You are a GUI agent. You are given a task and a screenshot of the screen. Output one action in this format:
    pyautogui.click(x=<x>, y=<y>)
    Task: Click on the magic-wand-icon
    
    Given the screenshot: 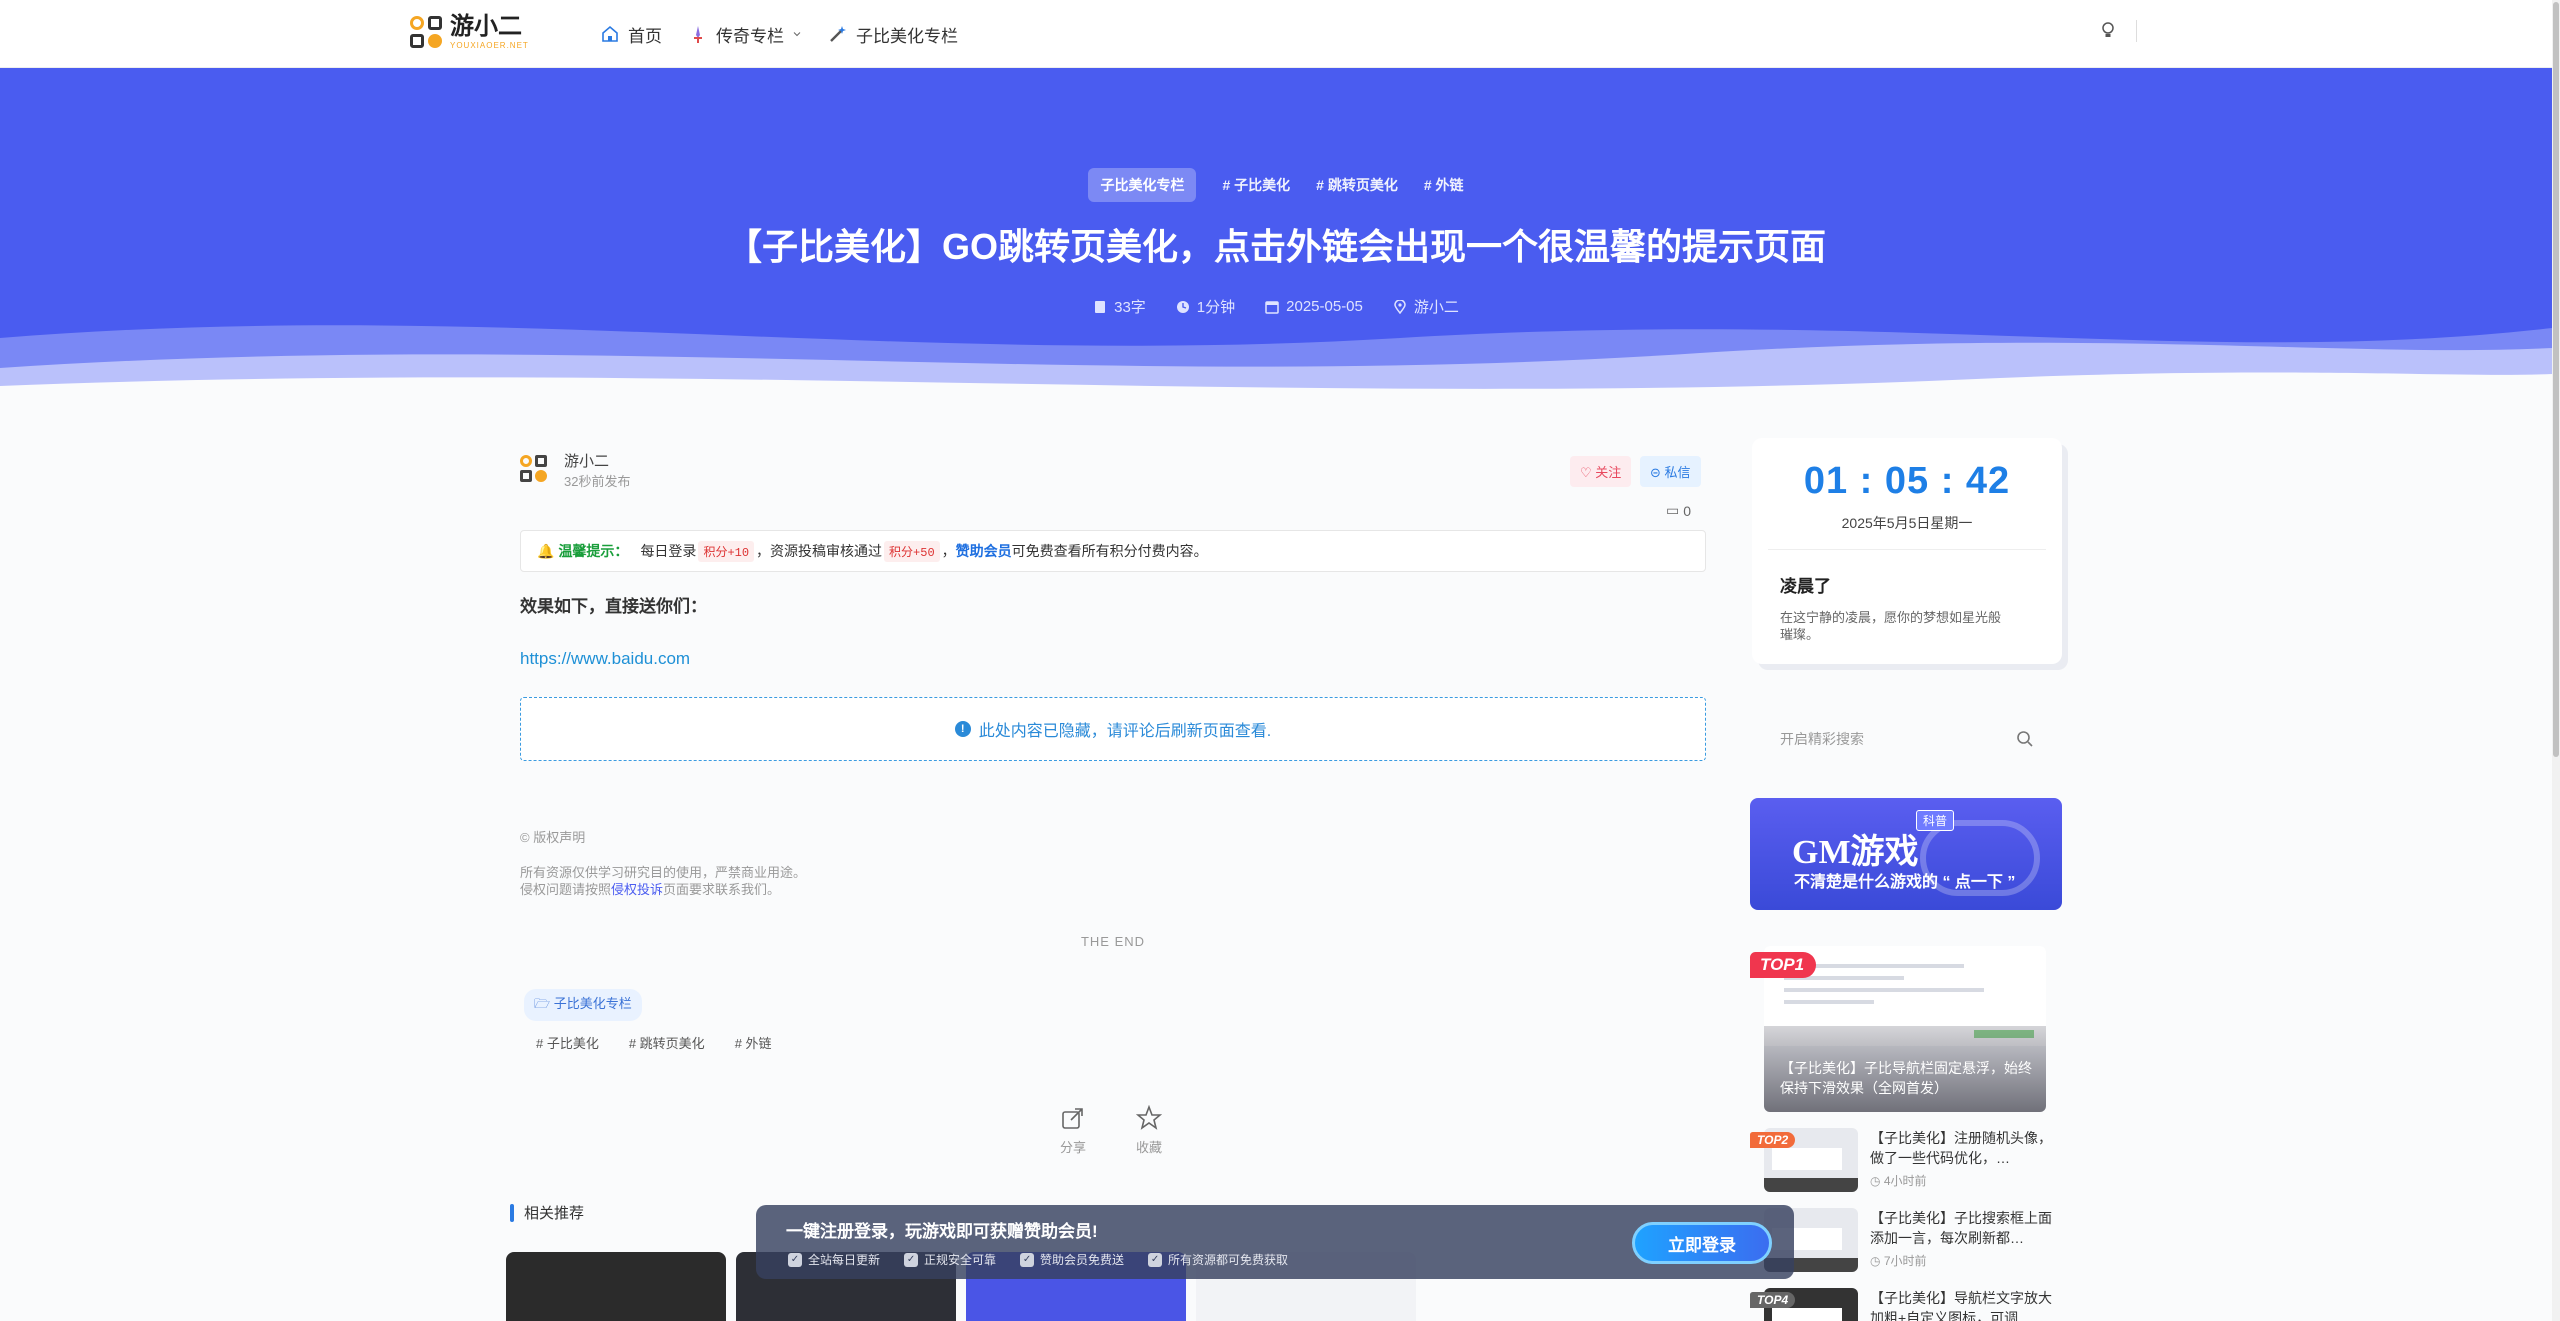 What is the action you would take?
    pyautogui.click(x=838, y=34)
    